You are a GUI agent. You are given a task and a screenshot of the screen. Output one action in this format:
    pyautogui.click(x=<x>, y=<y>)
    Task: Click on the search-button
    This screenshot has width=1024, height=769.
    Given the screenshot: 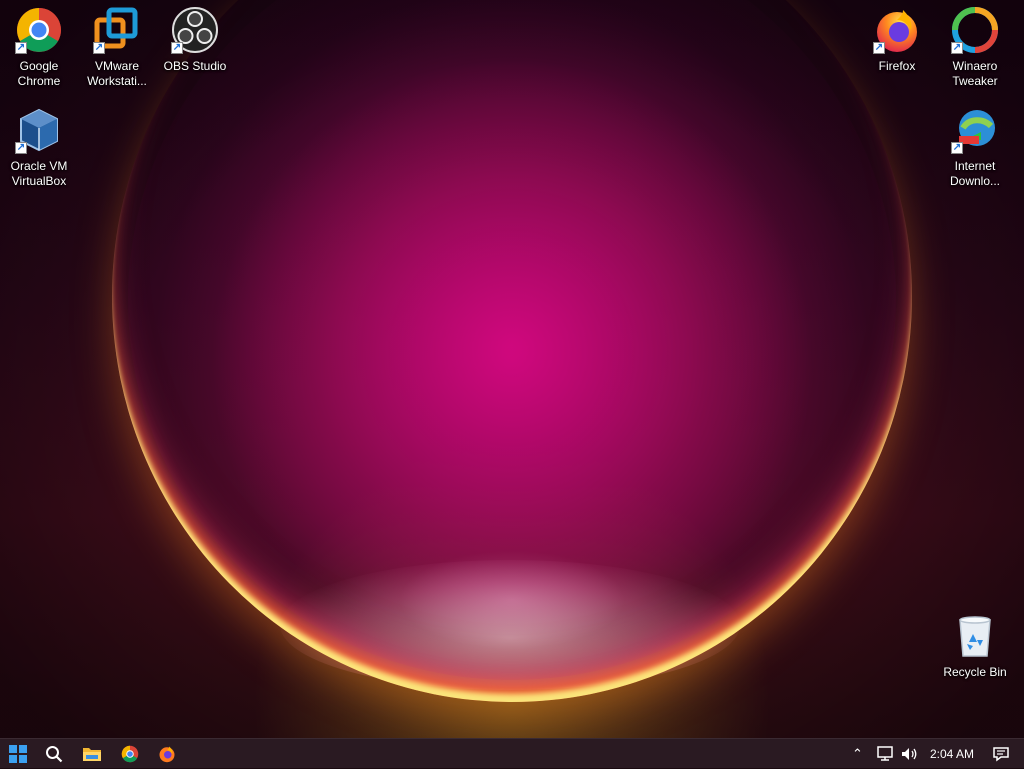 What is the action you would take?
    pyautogui.click(x=54, y=754)
    